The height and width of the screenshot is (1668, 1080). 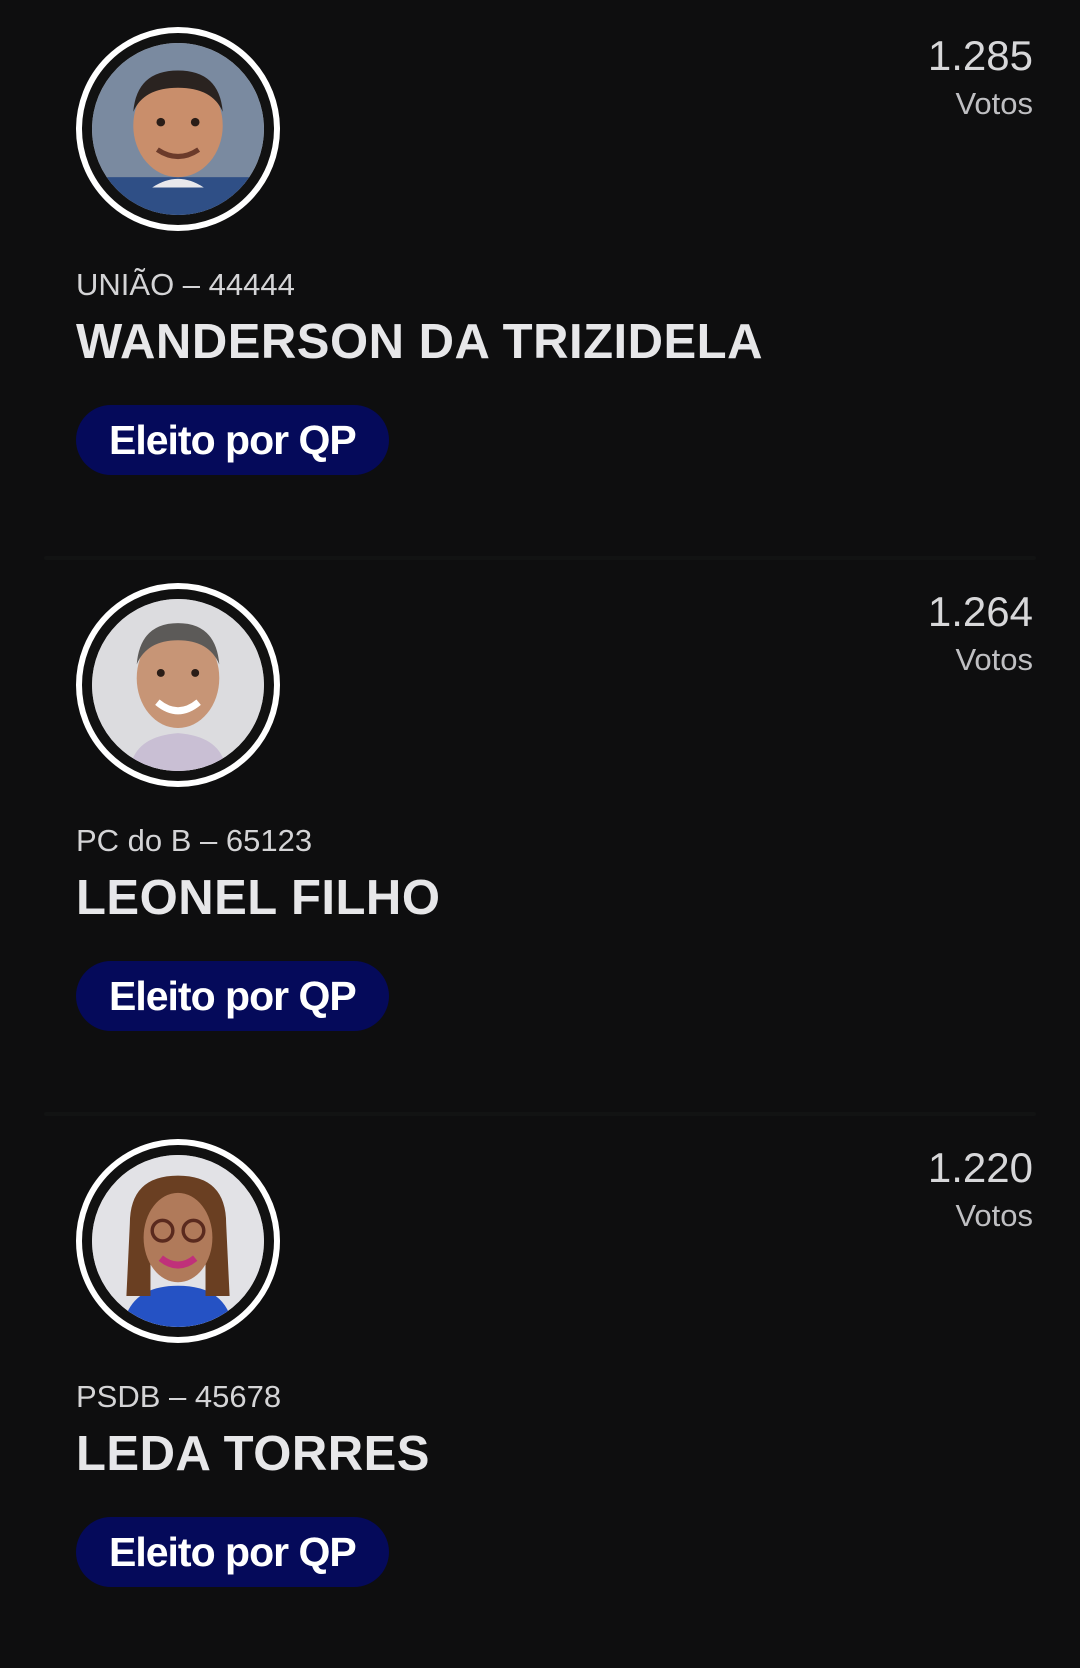 What do you see at coordinates (258, 898) in the screenshot?
I see `candidate-name: LEONEL FILHO` at bounding box center [258, 898].